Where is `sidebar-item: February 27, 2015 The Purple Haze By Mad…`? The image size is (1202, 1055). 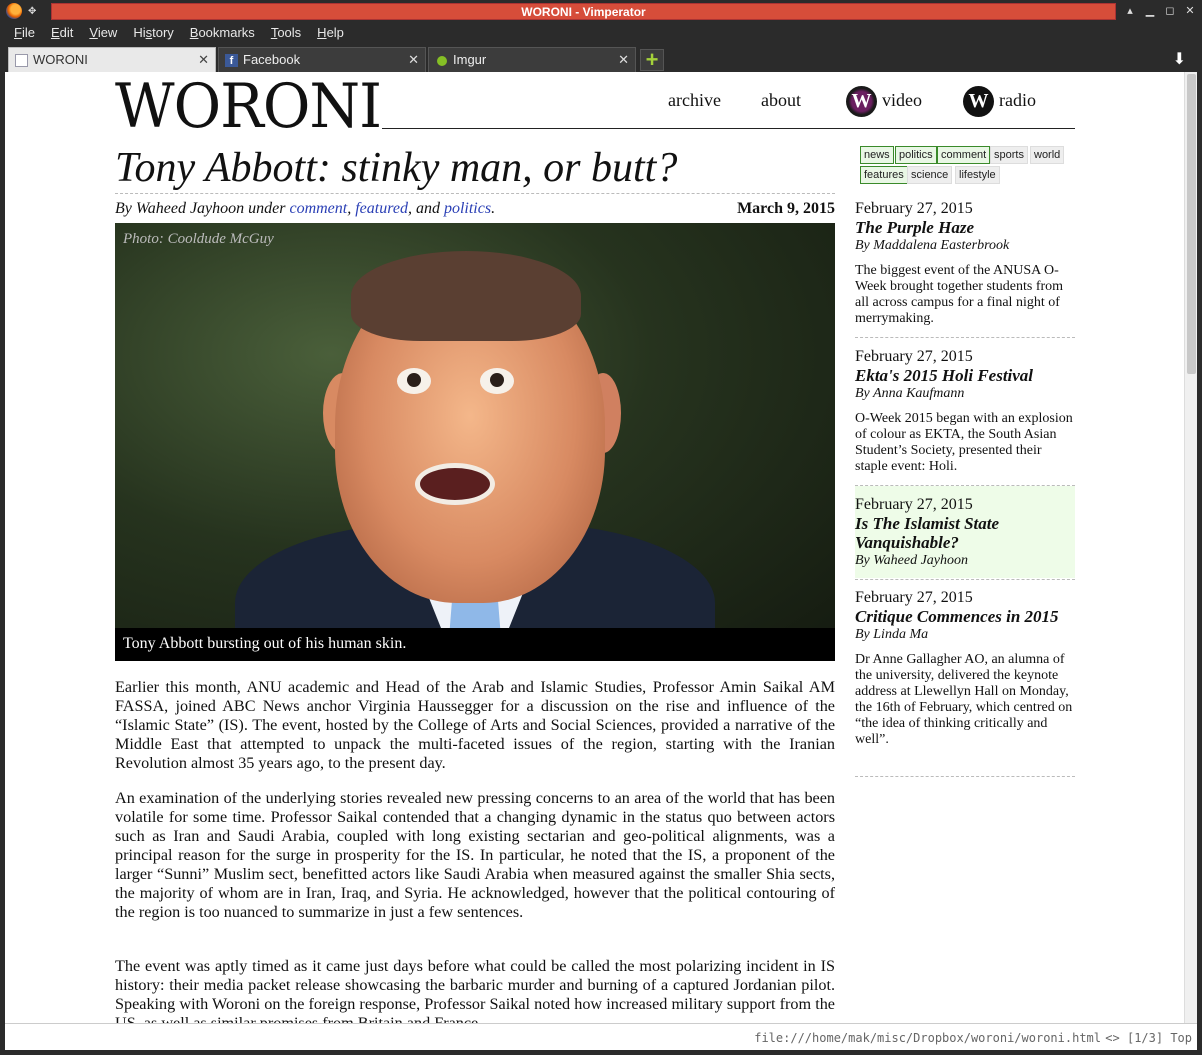 sidebar-item: February 27, 2015 The Purple Haze By Mad… is located at coordinates (965, 263).